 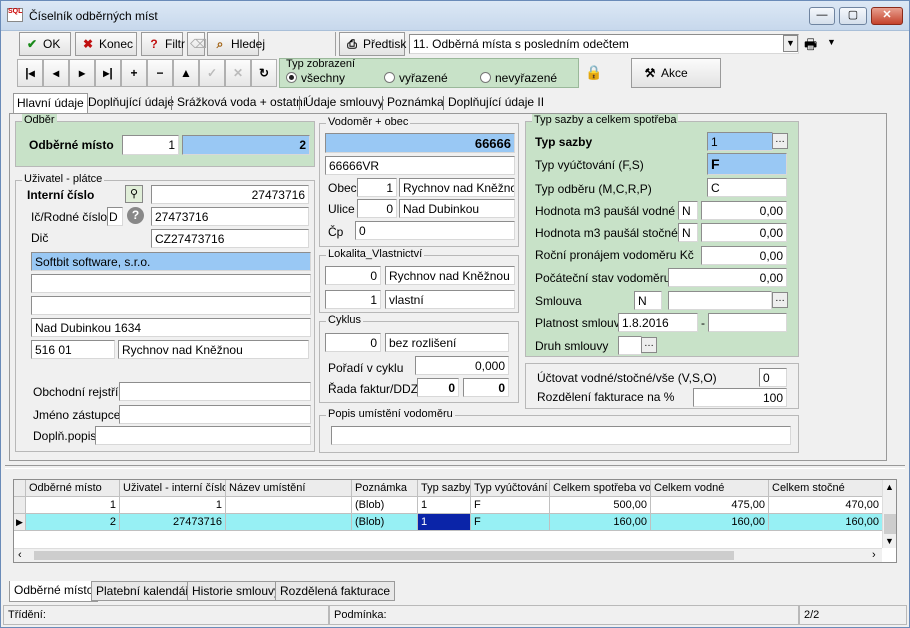 I want to click on scroll-down-icon: ▼, so click(x=889, y=541).